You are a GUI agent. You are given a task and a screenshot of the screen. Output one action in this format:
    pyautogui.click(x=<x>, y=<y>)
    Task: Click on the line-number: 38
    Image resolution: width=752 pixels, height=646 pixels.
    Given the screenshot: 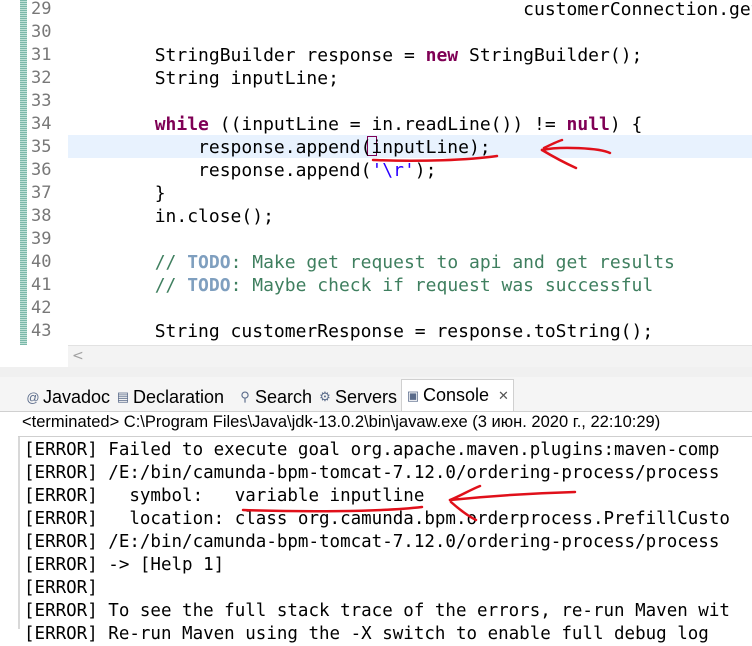 What is the action you would take?
    pyautogui.click(x=41, y=216)
    